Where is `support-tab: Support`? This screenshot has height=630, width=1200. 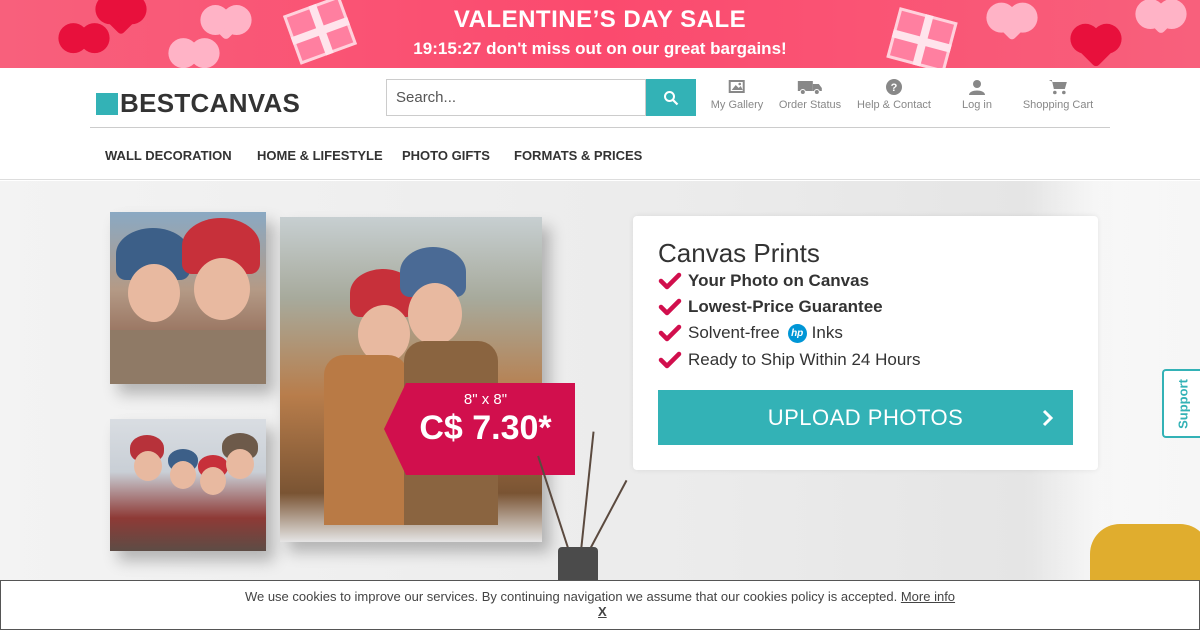
support-tab: Support is located at coordinates (1181, 403).